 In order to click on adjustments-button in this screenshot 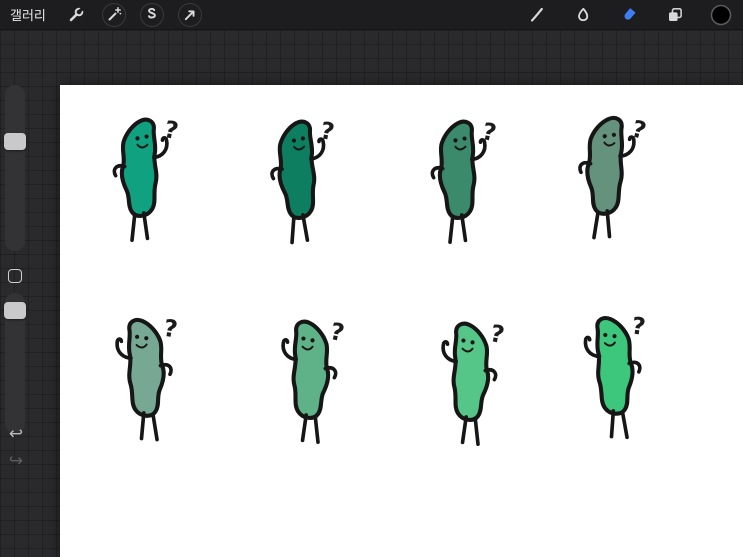, I will do `click(113, 14)`.